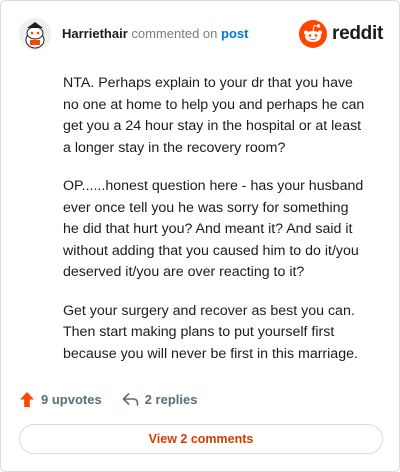 This screenshot has height=472, width=400. I want to click on view-comments-button: View 2 comments, so click(201, 439).